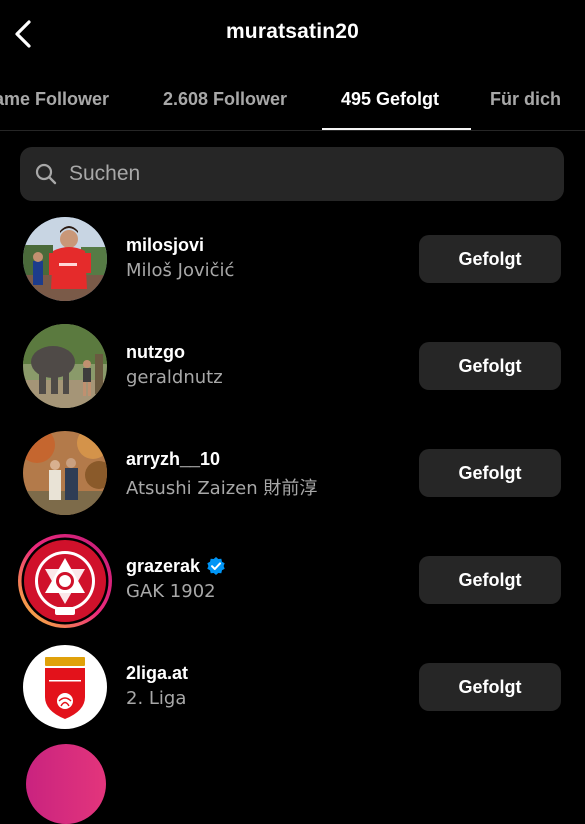 The width and height of the screenshot is (585, 824). I want to click on username: nutzgo, so click(266, 352).